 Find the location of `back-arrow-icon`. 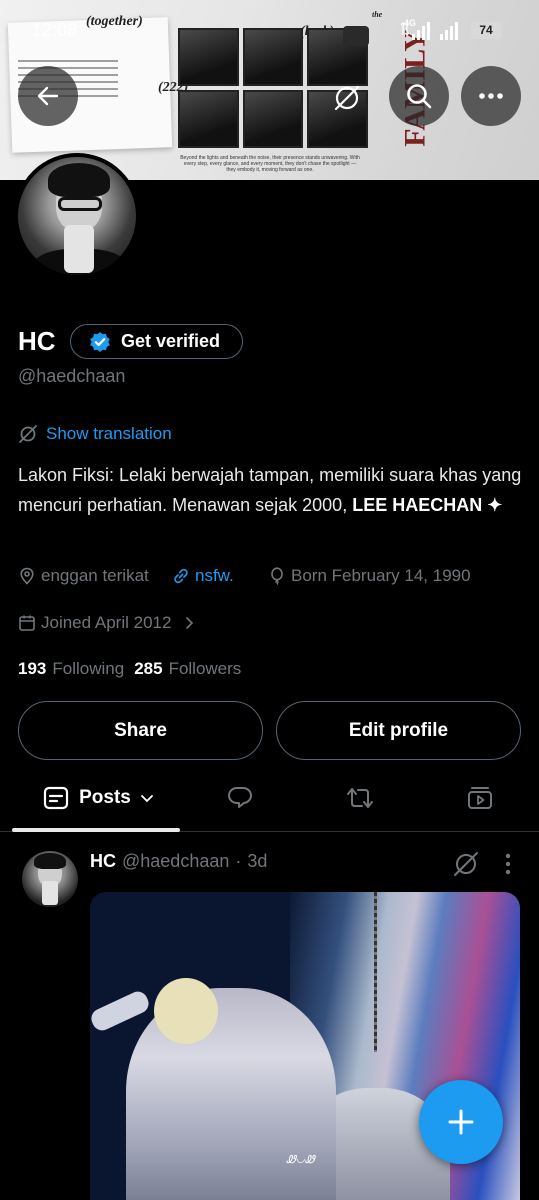

back-arrow-icon is located at coordinates (48, 96).